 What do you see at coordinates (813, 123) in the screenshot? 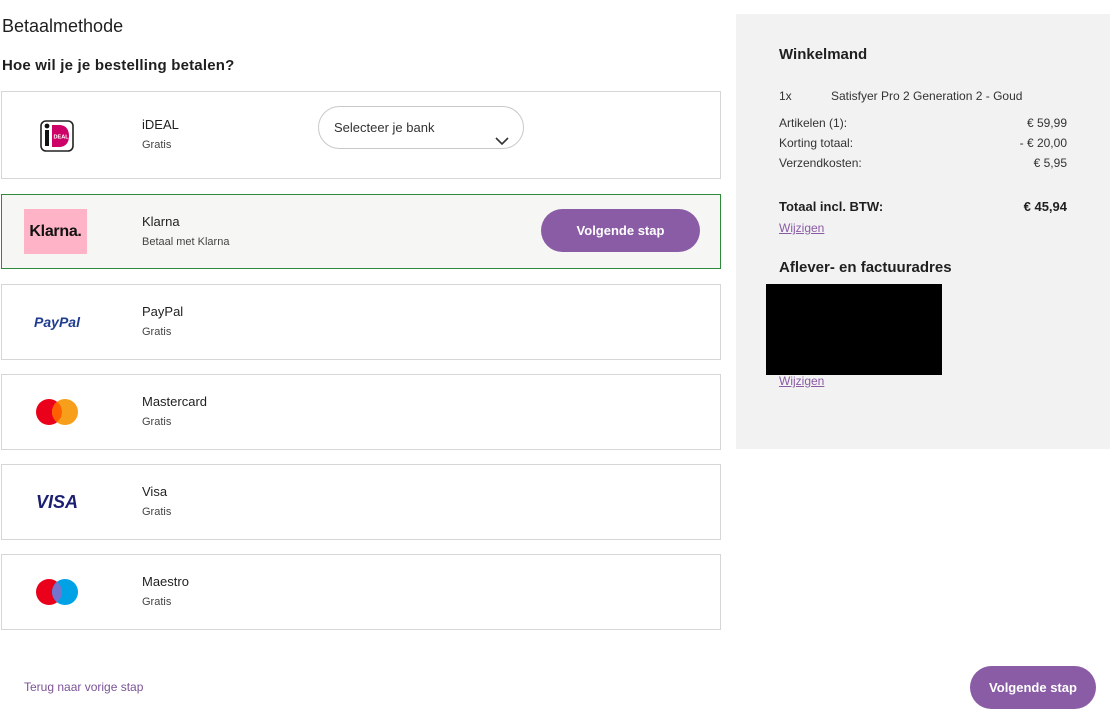
I see `summary-label: Artikelen (1):` at bounding box center [813, 123].